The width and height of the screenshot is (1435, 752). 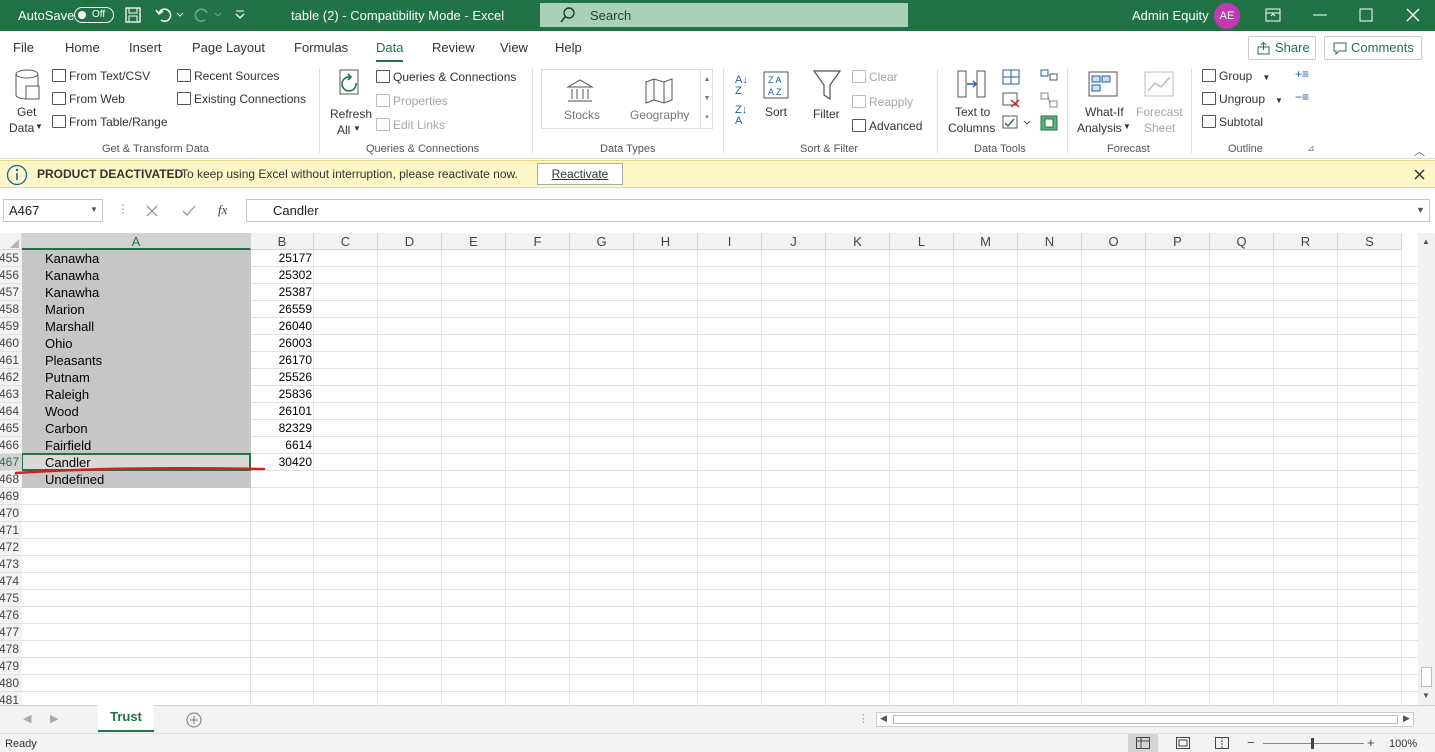 What do you see at coordinates (1306, 241) in the screenshot?
I see `column-header-r: R` at bounding box center [1306, 241].